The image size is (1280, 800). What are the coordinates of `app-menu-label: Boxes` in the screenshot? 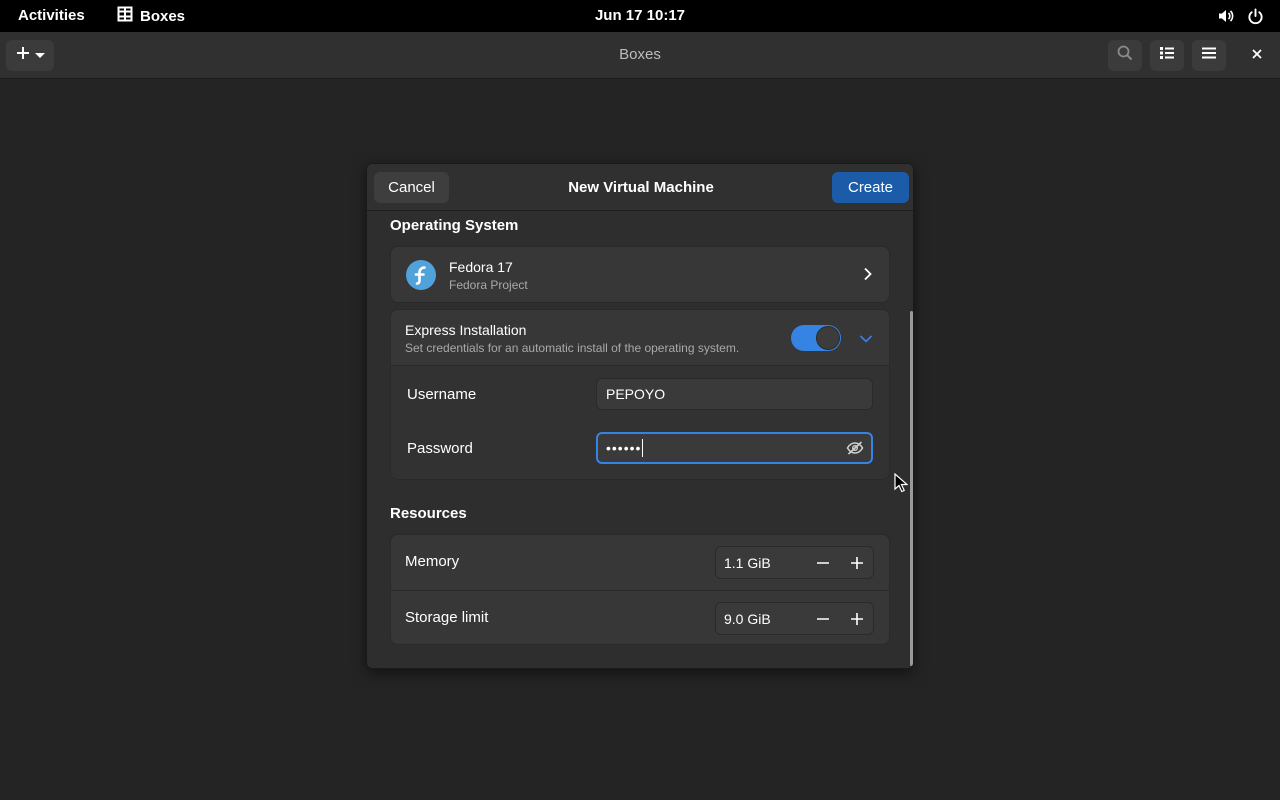 It's located at (163, 16).